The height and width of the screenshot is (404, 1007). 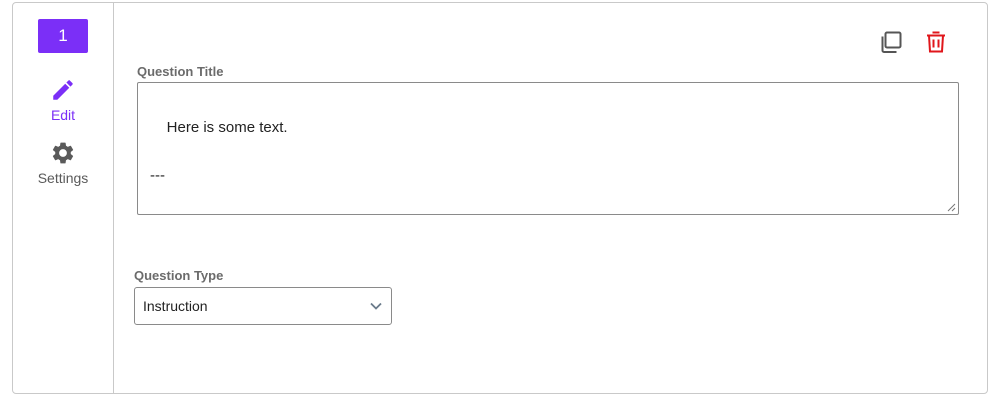 What do you see at coordinates (951, 207) in the screenshot?
I see `resize-handle-icon` at bounding box center [951, 207].